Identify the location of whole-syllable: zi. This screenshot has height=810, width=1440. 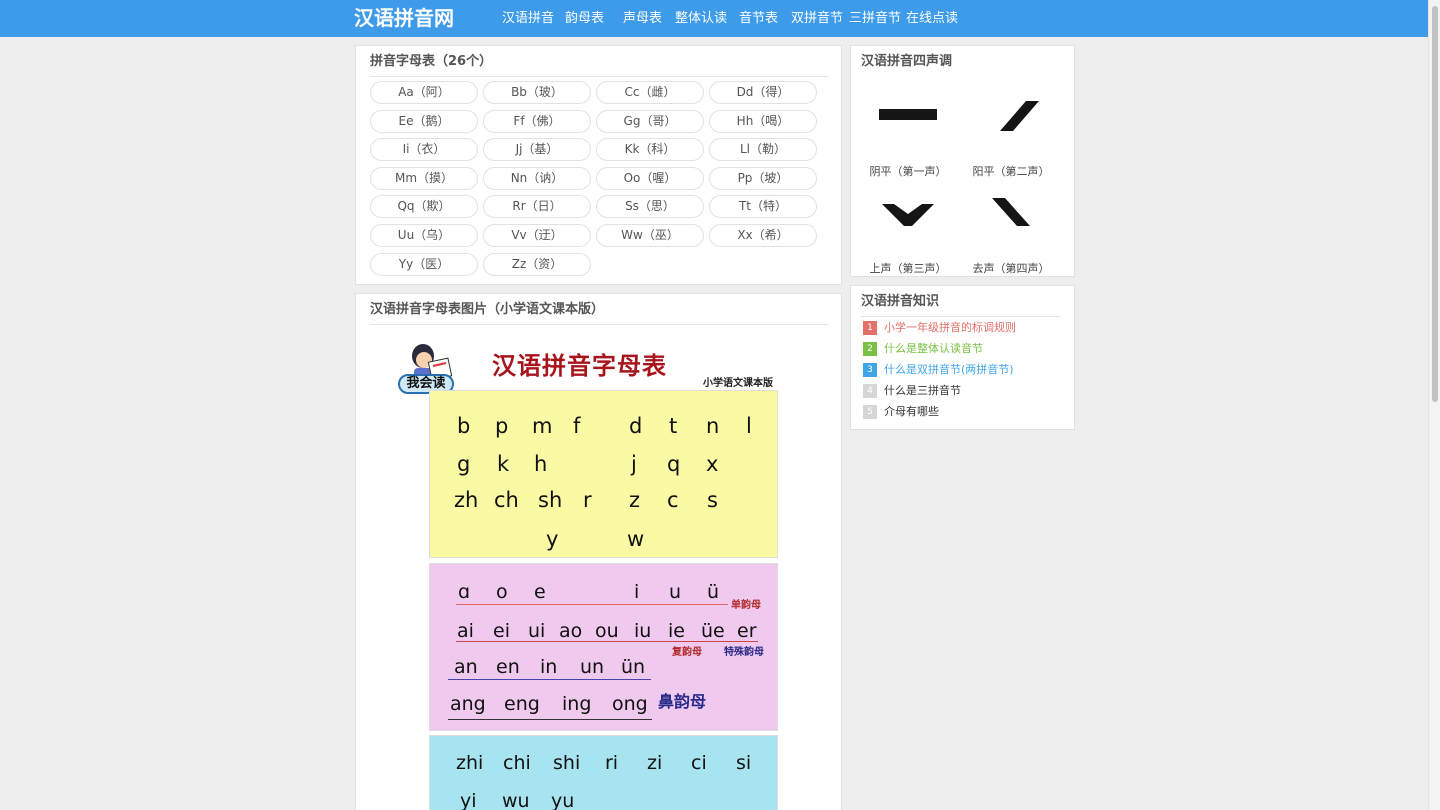
(655, 763).